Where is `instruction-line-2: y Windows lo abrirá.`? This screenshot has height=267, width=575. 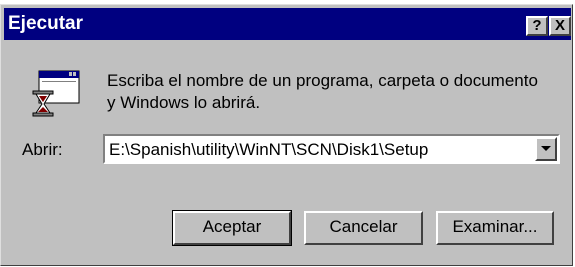
instruction-line-2: y Windows lo abrirá. is located at coordinates (184, 102).